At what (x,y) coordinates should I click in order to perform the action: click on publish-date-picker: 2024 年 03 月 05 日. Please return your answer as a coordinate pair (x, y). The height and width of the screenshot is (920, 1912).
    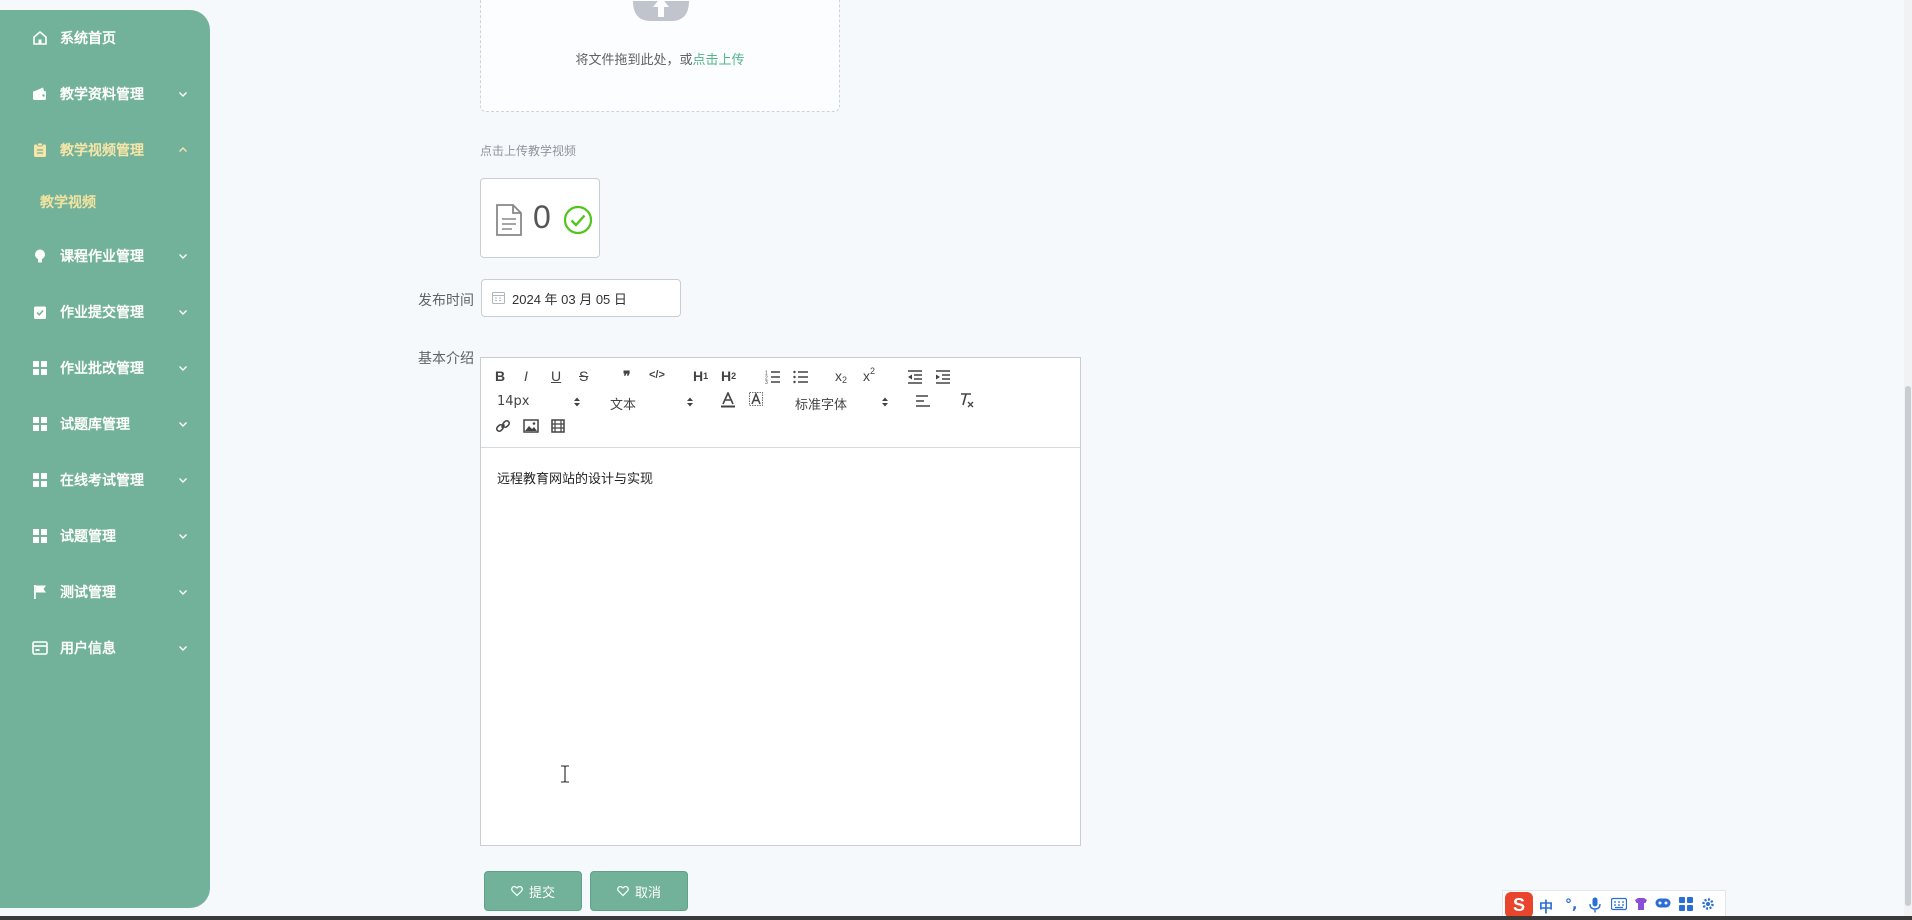
    Looking at the image, I should click on (581, 298).